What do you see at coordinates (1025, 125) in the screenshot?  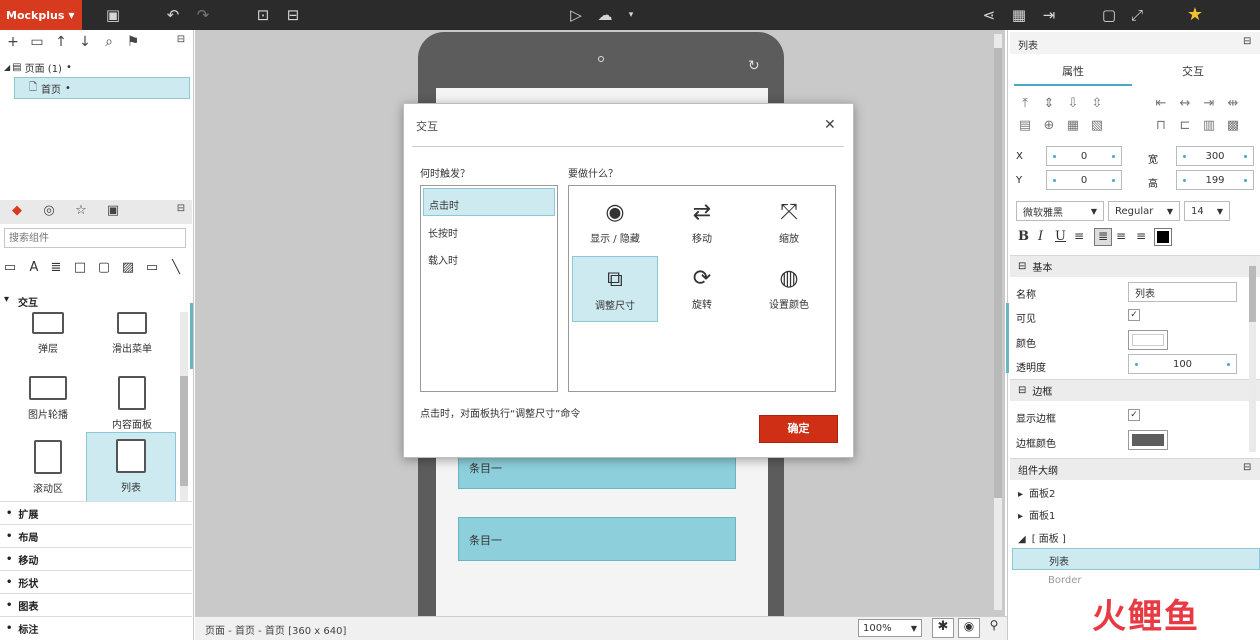 I see `bring-front-icon: ▤` at bounding box center [1025, 125].